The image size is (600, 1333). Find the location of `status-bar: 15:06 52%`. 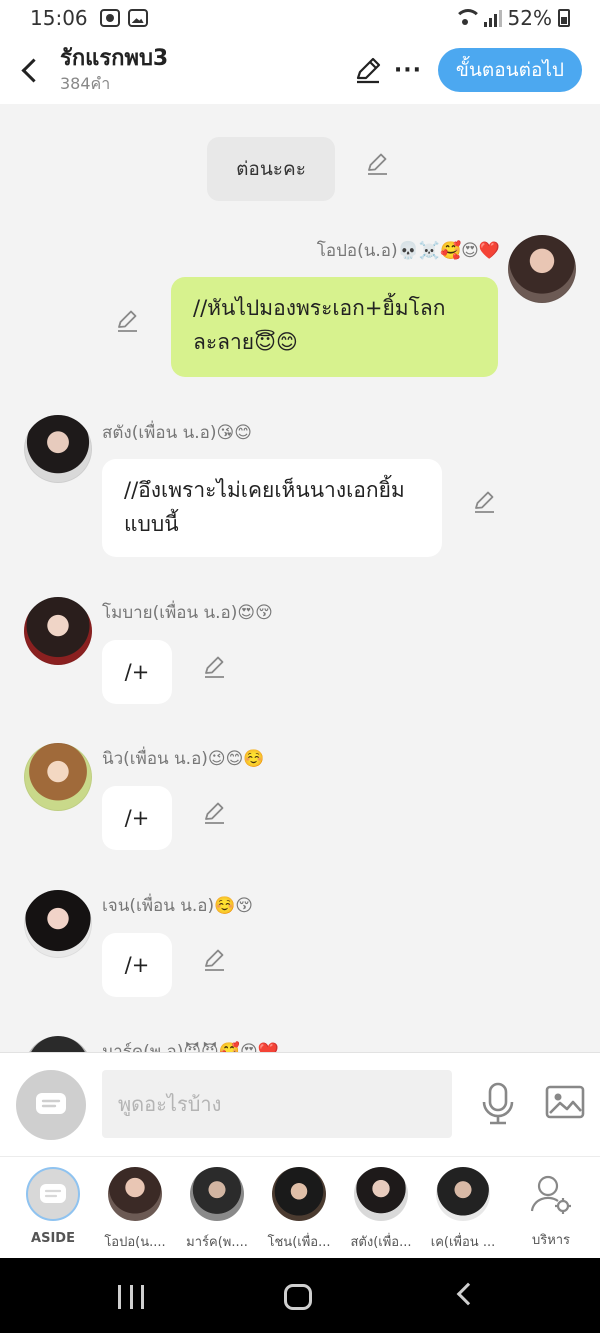

status-bar: 15:06 52% is located at coordinates (300, 18).